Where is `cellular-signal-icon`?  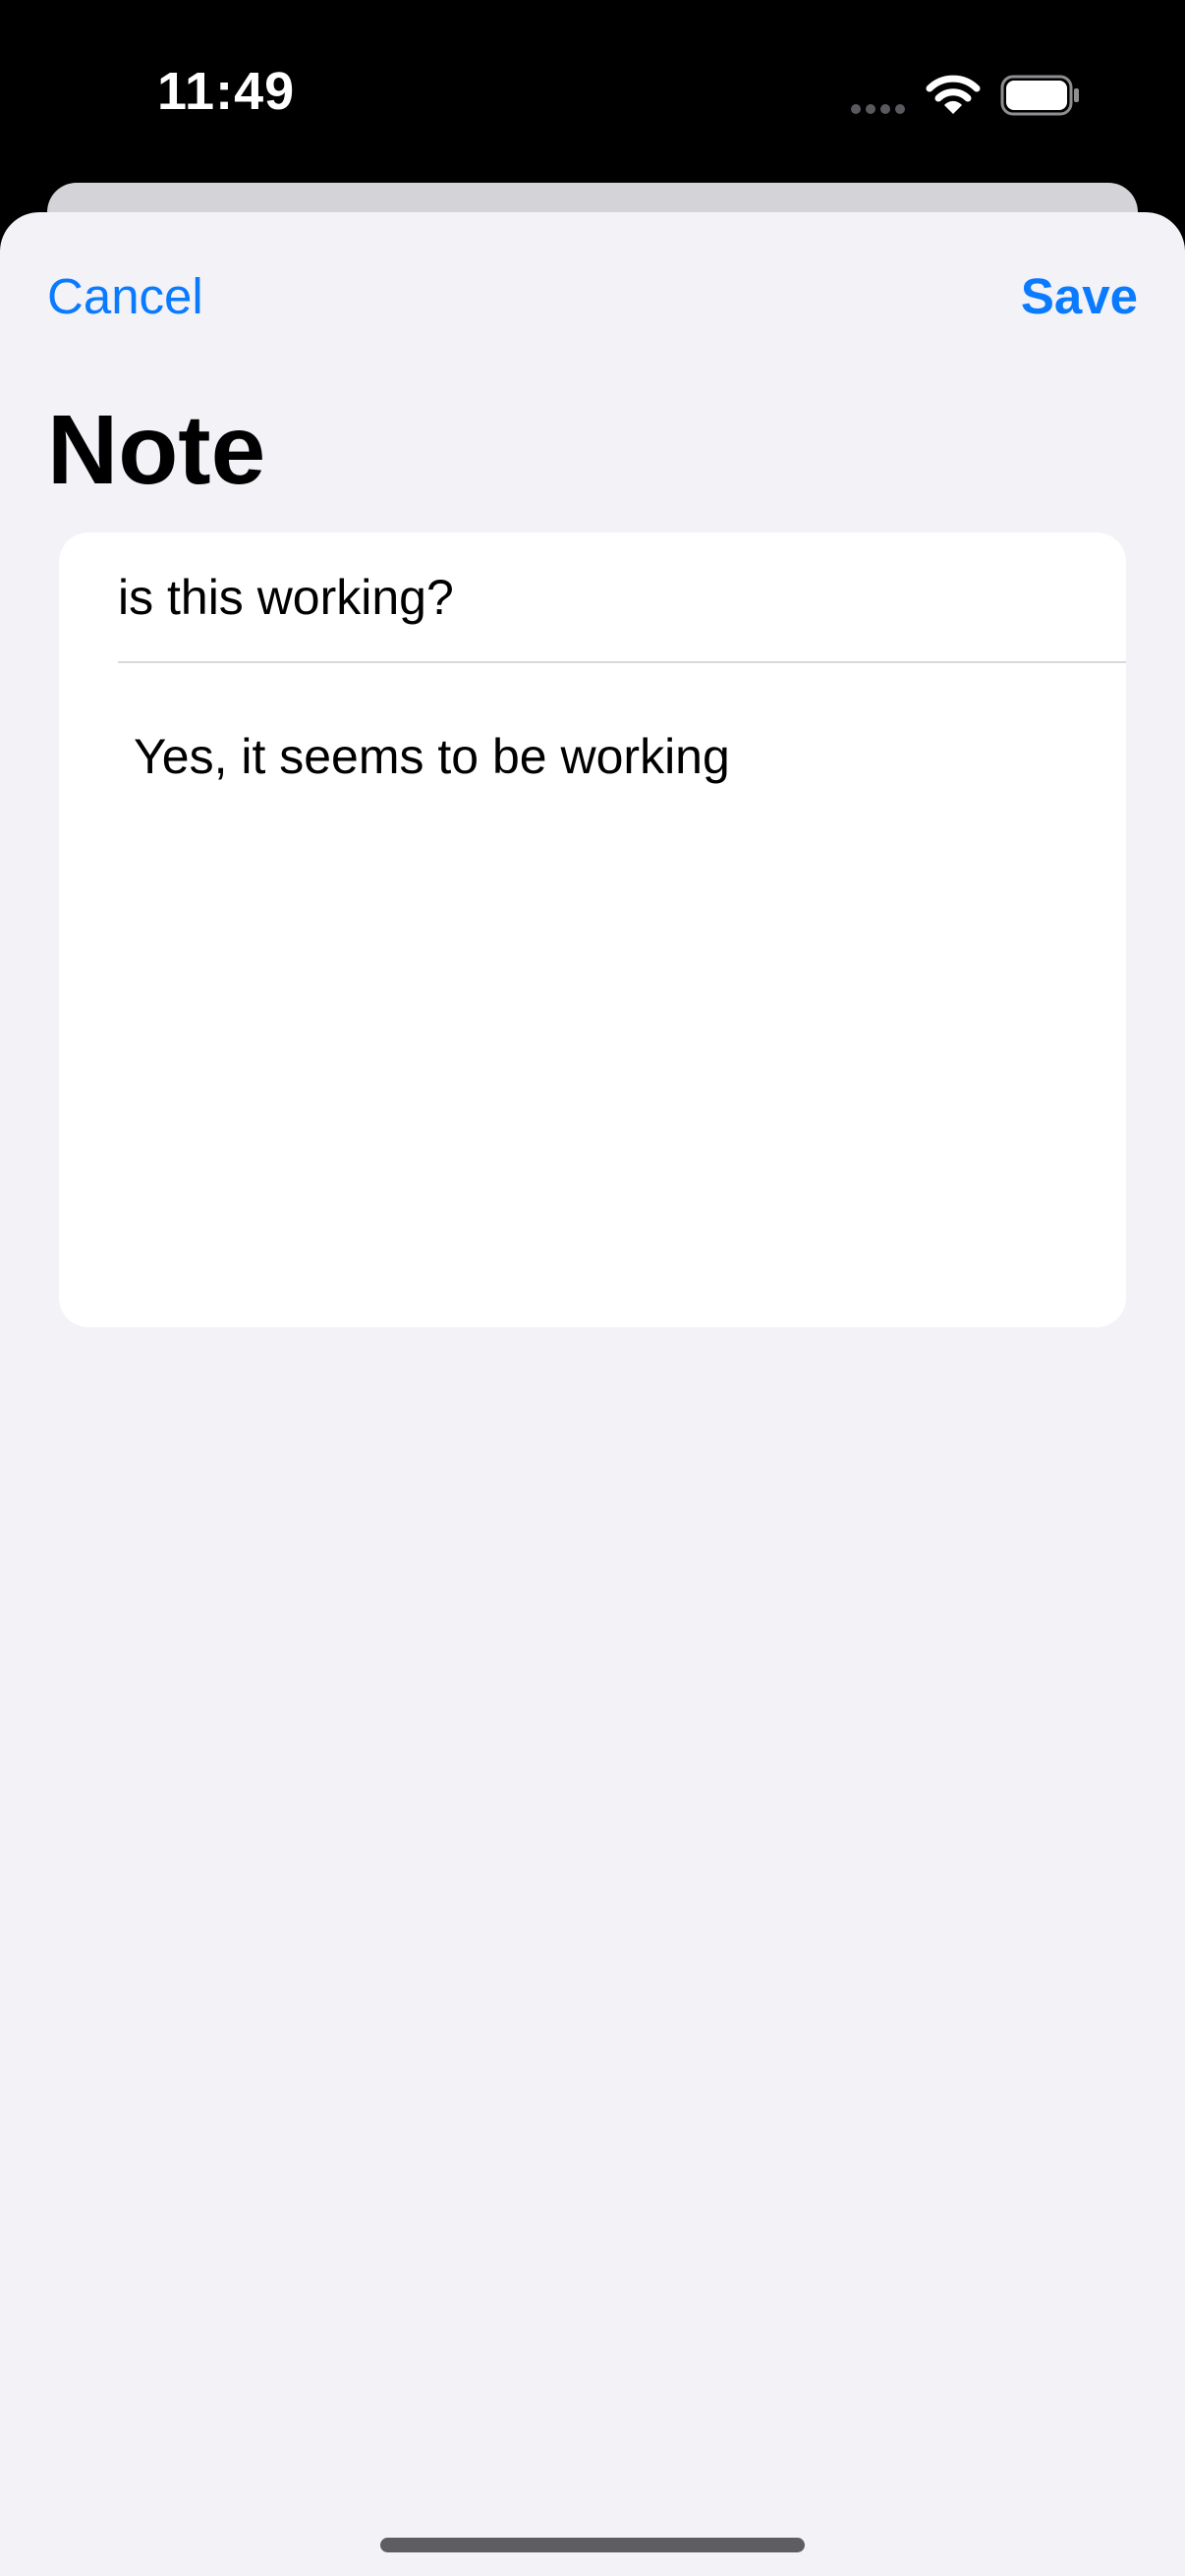 cellular-signal-icon is located at coordinates (878, 109).